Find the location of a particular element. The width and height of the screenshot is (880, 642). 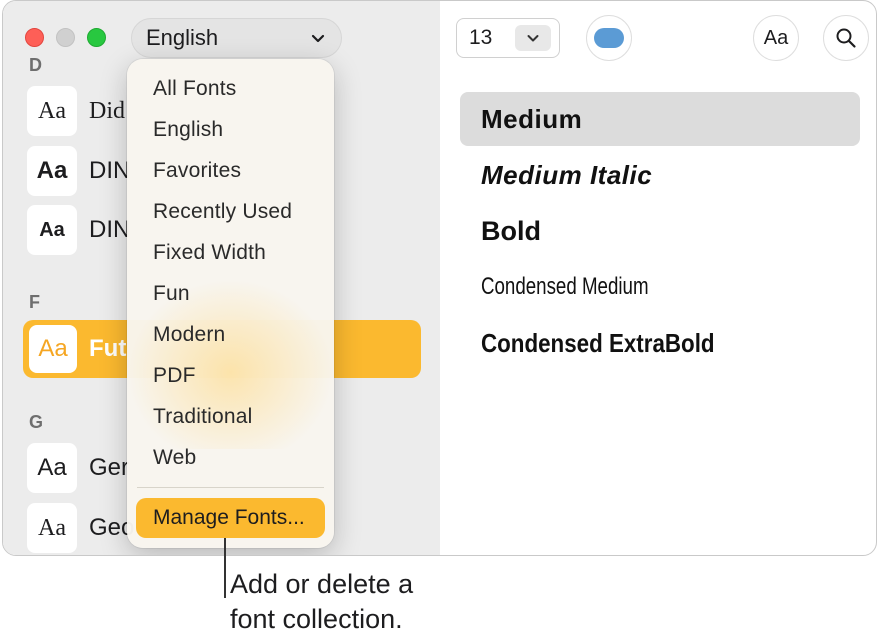

typeface-name: Medium Italic is located at coordinates (567, 174).